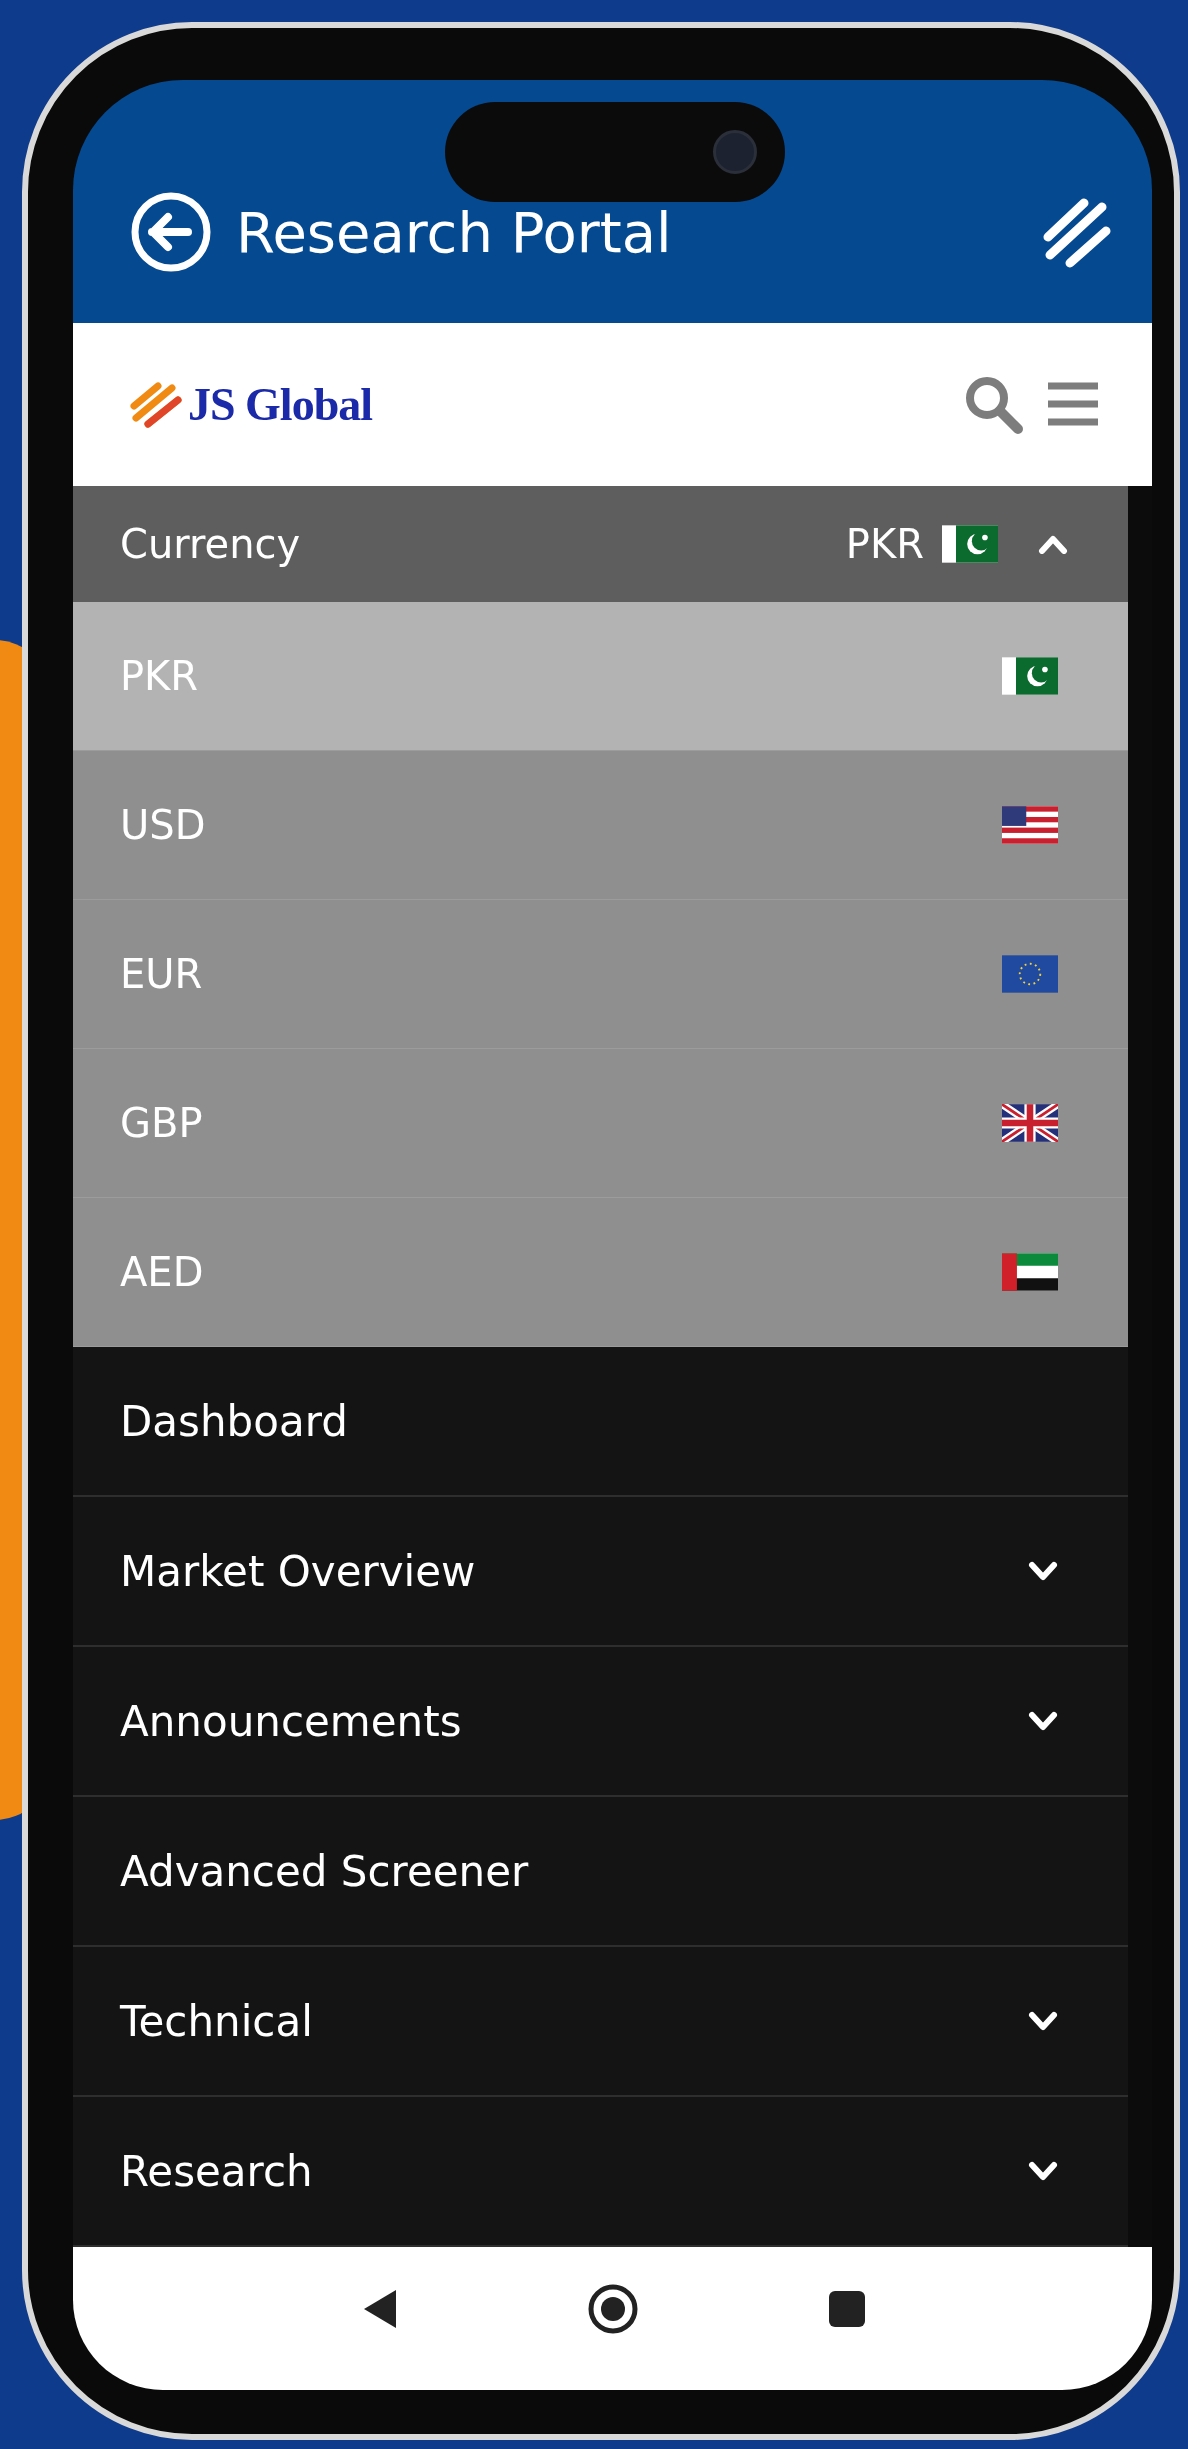 The width and height of the screenshot is (1188, 2449). I want to click on eu-flag-icon, so click(1030, 974).